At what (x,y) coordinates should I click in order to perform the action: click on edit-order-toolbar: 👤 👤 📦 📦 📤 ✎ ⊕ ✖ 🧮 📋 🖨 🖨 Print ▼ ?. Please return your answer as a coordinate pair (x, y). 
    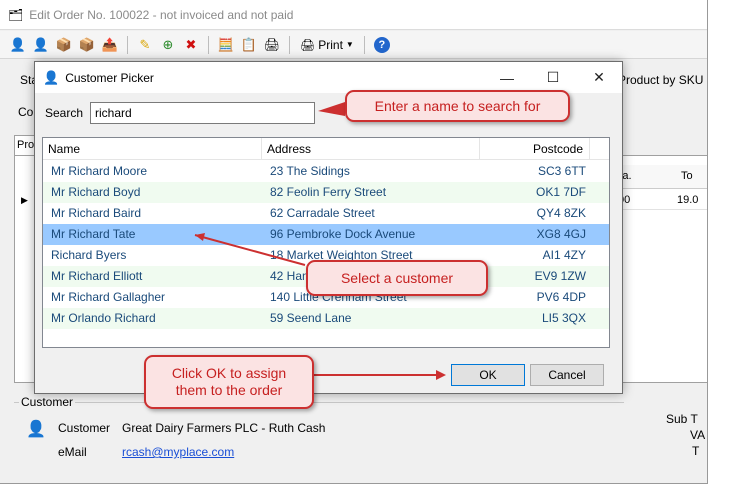
    Looking at the image, I should click on (353, 45).